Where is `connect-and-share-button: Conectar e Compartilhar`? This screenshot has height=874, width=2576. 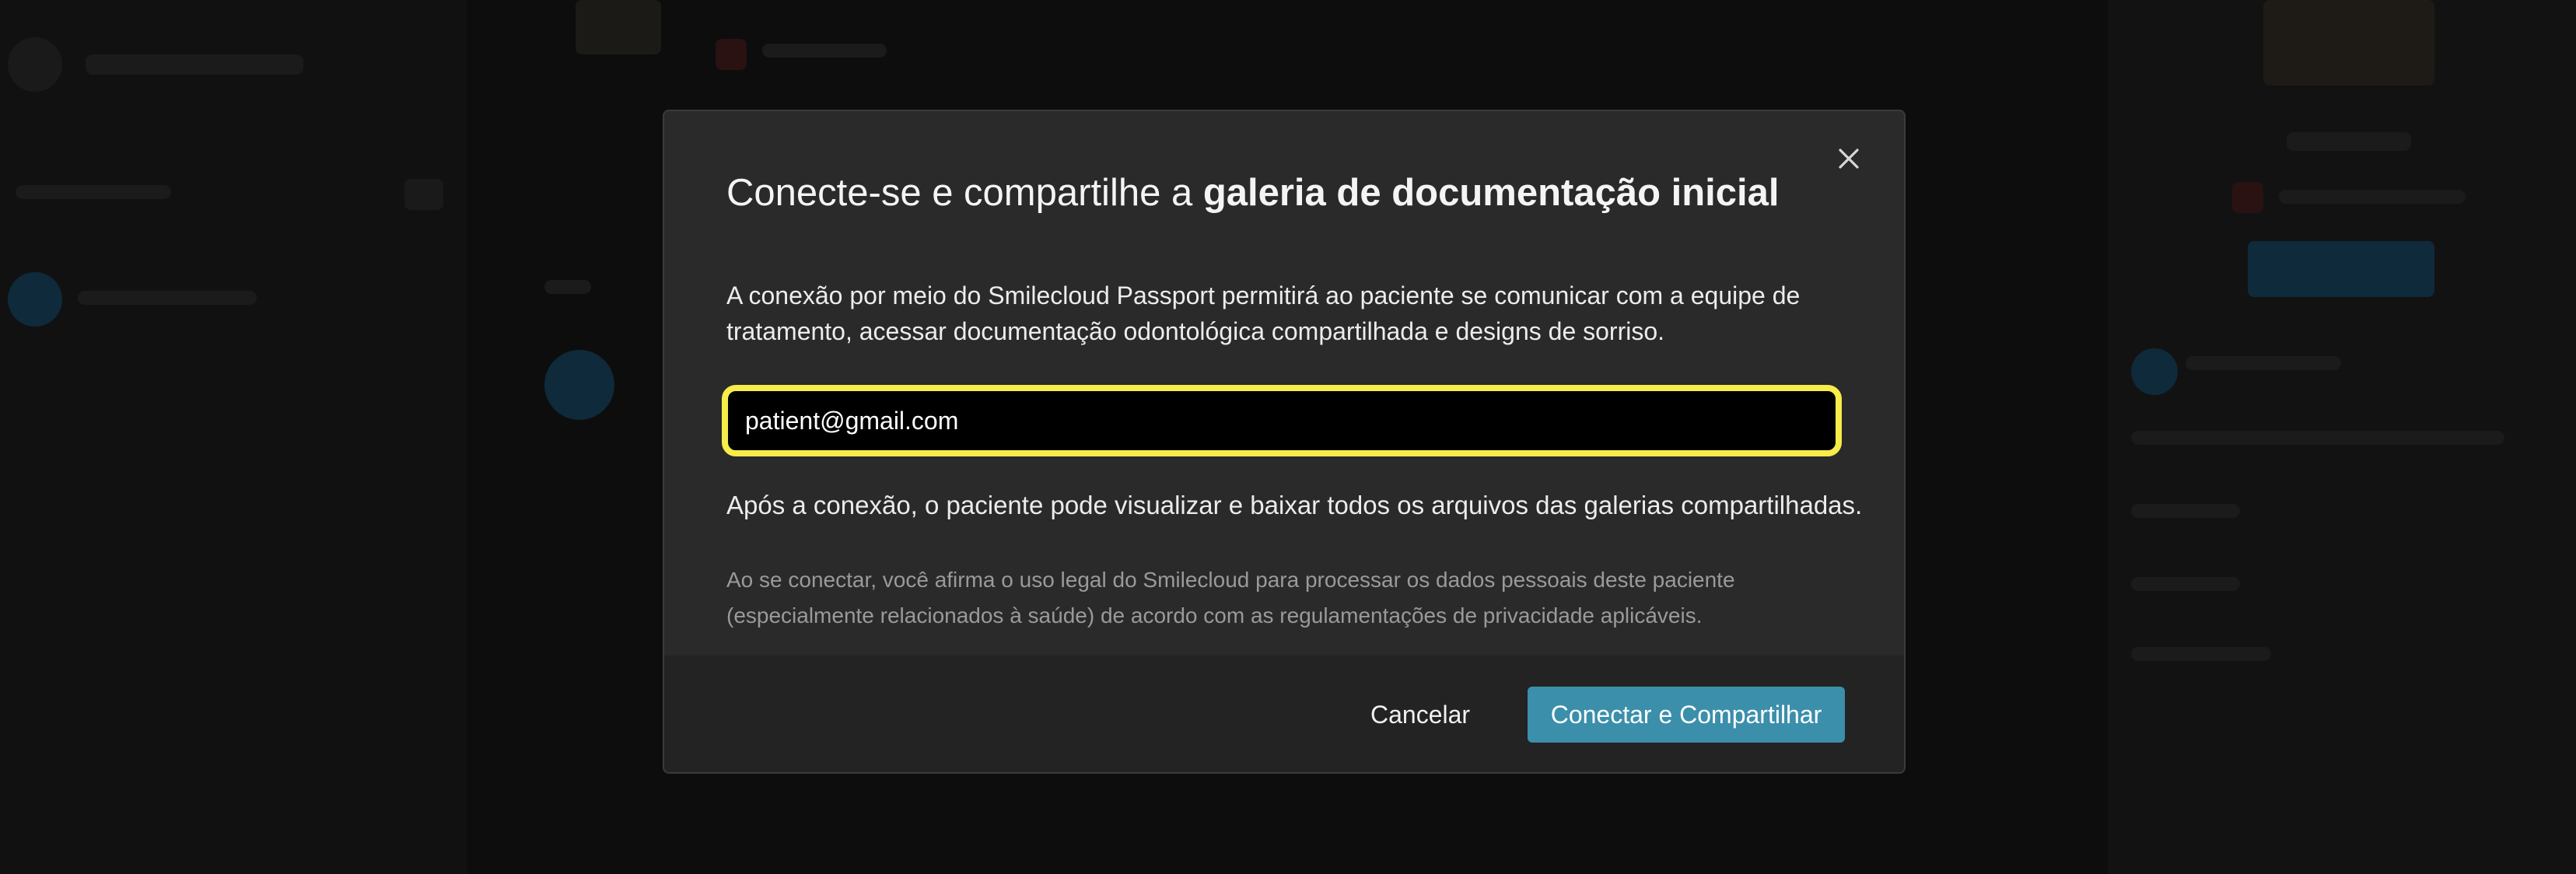 connect-and-share-button: Conectar e Compartilhar is located at coordinates (1687, 715).